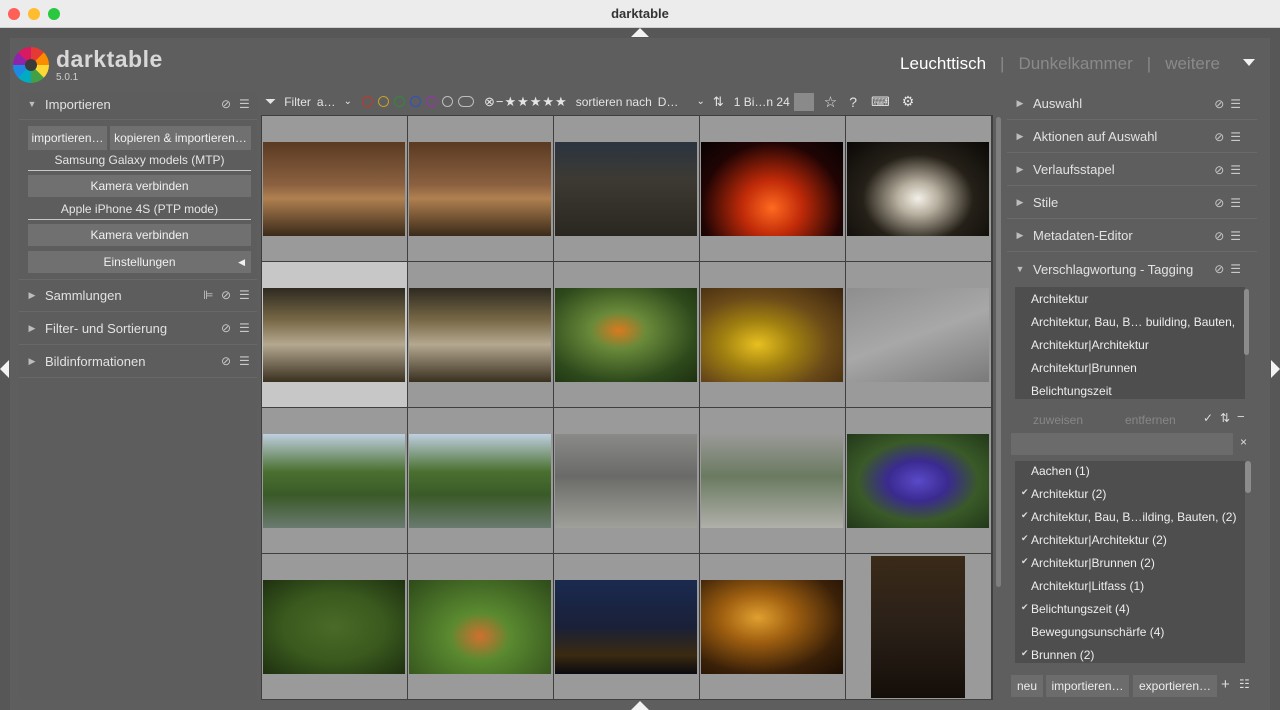  What do you see at coordinates (138, 361) in the screenshot?
I see `module-image-info-header: ▶ Bildinformationen ⊘ ☰` at bounding box center [138, 361].